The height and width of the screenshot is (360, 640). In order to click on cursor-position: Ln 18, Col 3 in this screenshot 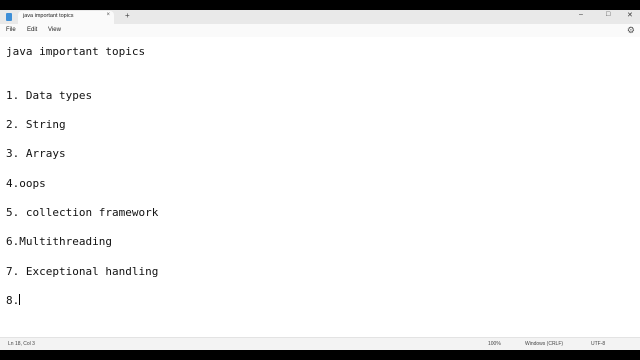, I will do `click(21, 344)`.